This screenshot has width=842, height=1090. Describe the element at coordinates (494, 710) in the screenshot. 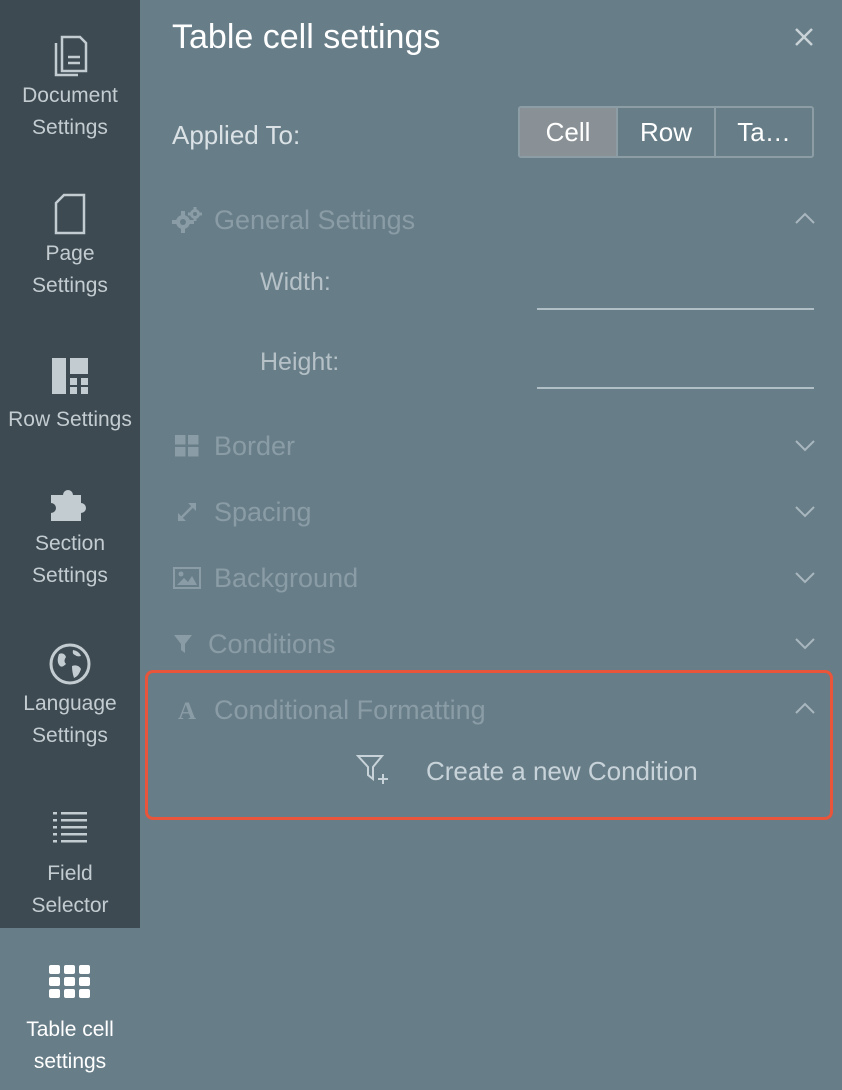

I see `section-conditional-formatting: A Conditional Formatting` at that location.